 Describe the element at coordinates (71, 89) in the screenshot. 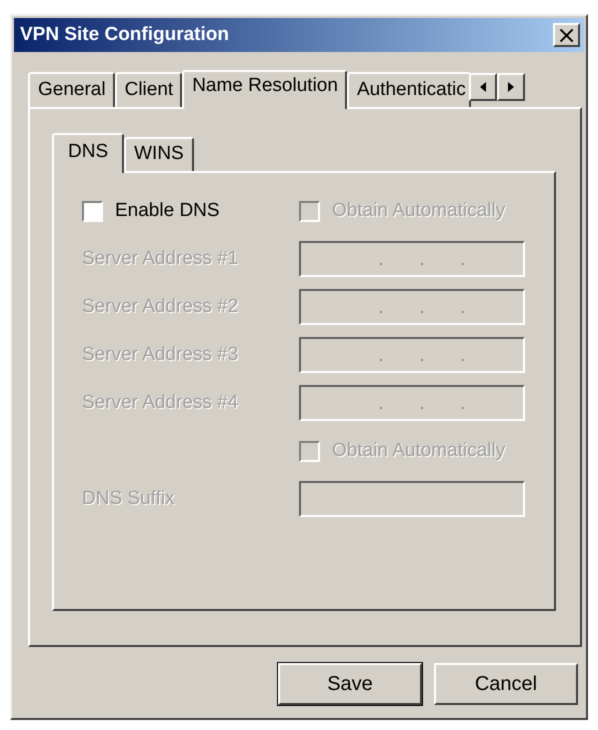

I see `tab: General` at that location.